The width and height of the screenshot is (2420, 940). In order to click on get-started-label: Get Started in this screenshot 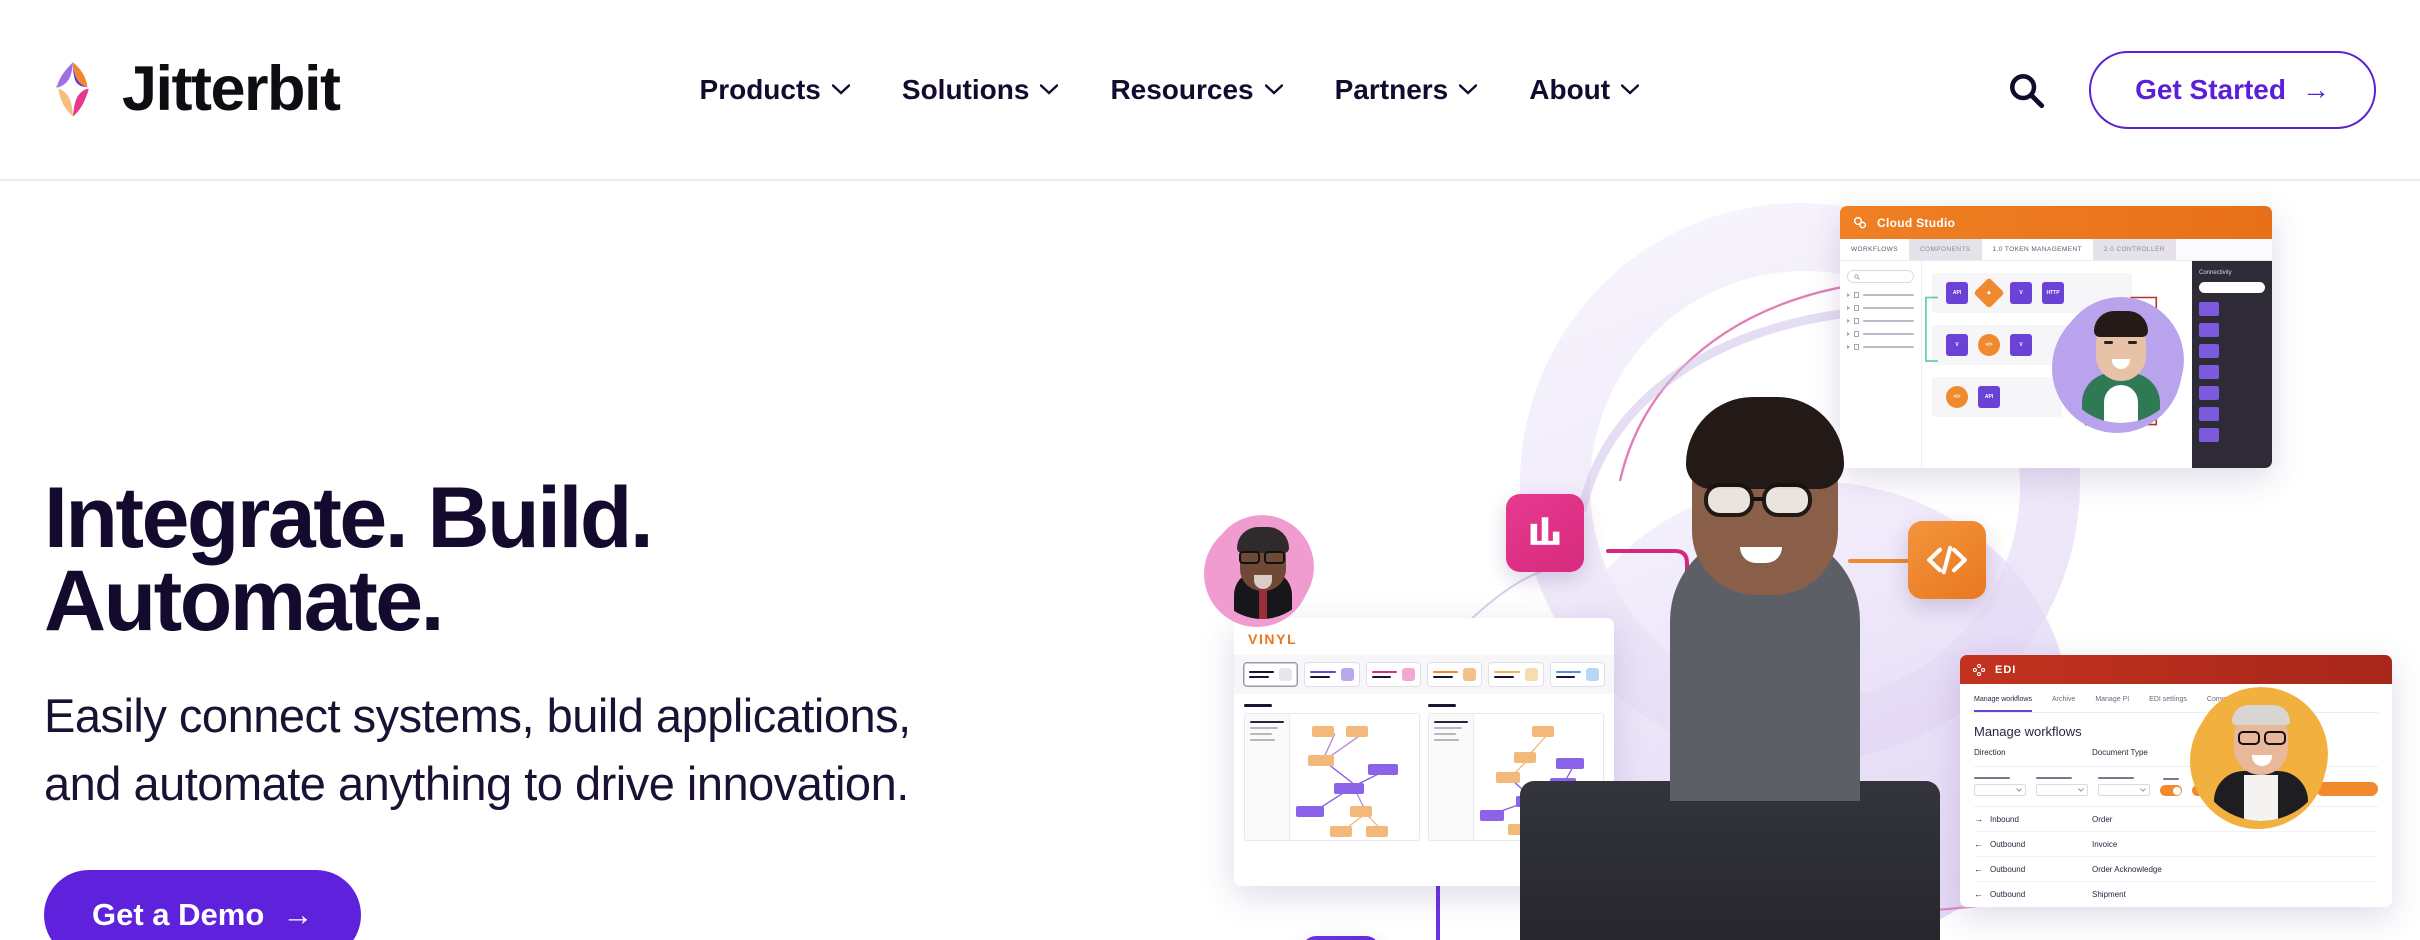, I will do `click(2210, 89)`.